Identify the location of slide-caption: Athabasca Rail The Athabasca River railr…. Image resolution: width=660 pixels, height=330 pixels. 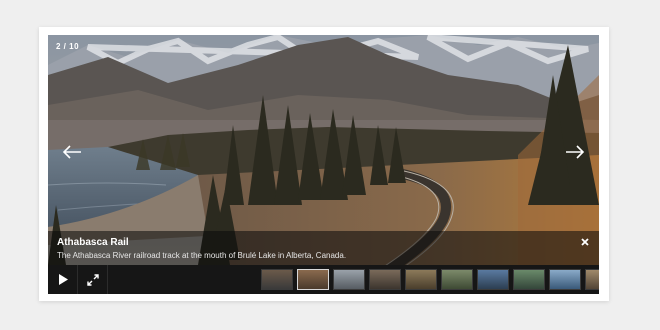
(323, 248).